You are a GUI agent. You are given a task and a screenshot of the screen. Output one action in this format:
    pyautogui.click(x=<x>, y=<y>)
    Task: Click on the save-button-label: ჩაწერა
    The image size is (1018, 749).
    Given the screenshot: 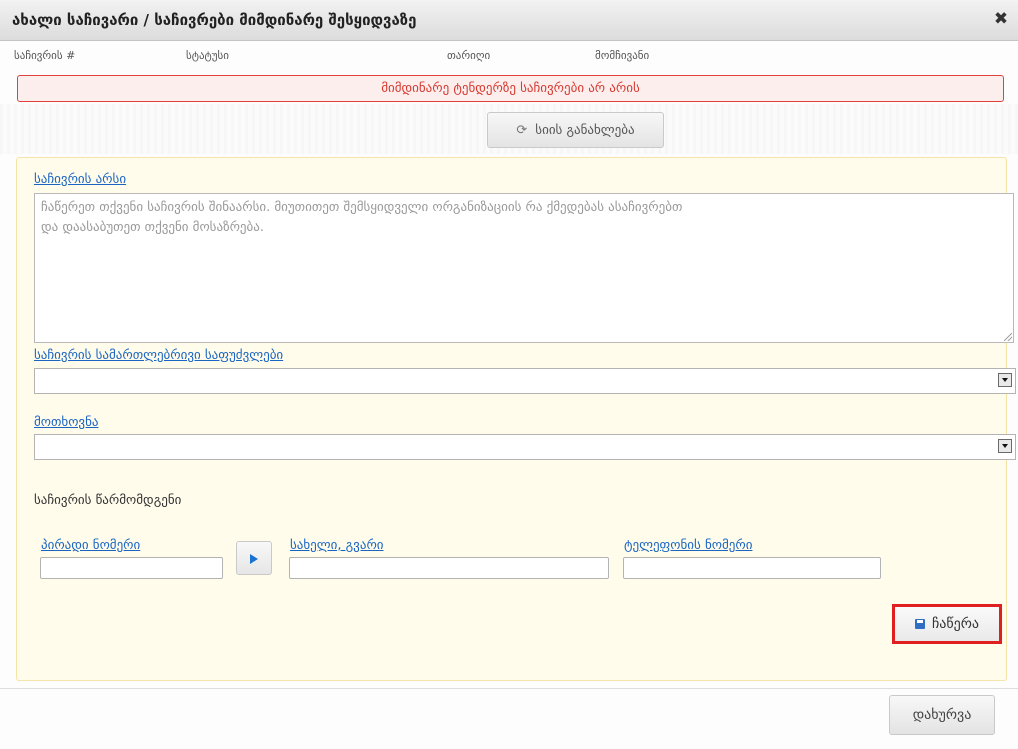 What is the action you would take?
    pyautogui.click(x=955, y=624)
    